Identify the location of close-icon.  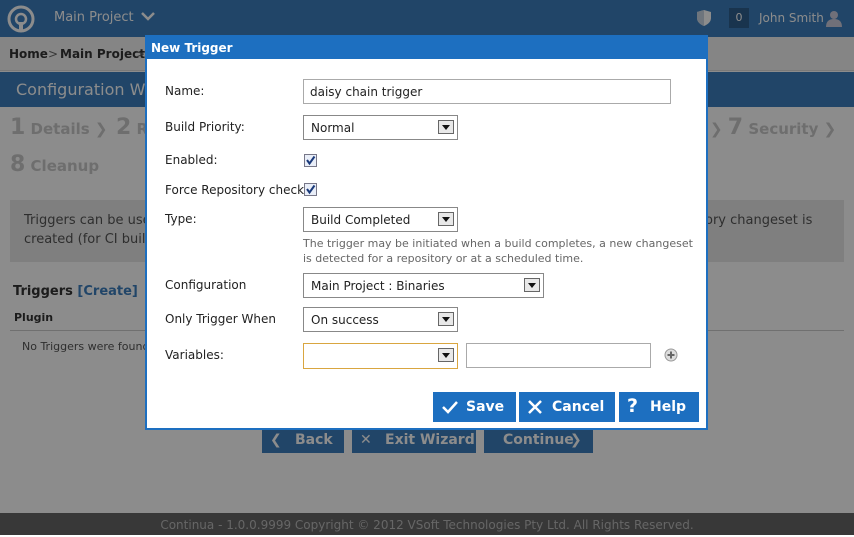
(535, 407).